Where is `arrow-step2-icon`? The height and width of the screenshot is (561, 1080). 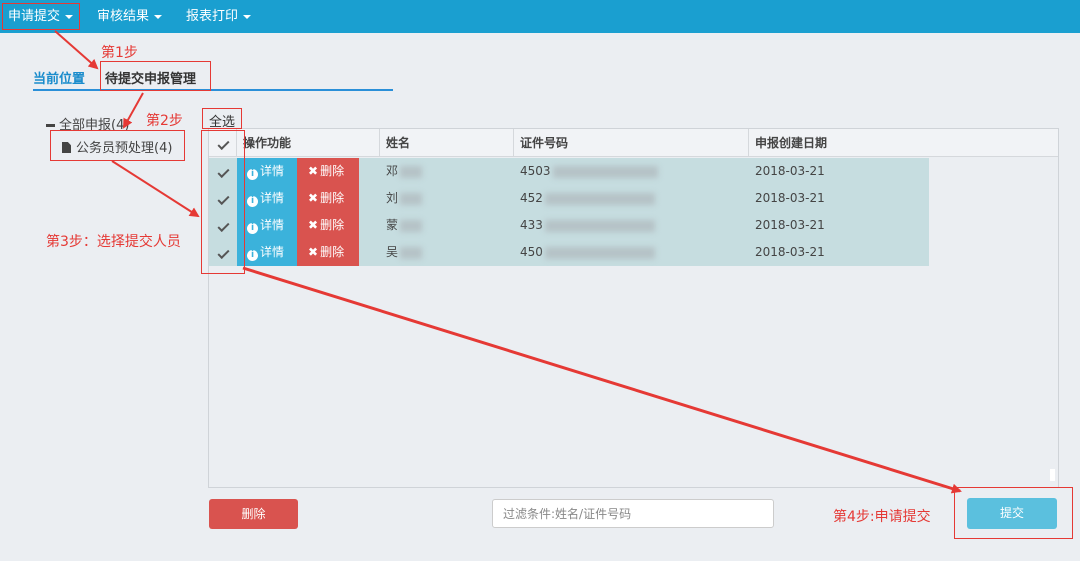 arrow-step2-icon is located at coordinates (133, 110).